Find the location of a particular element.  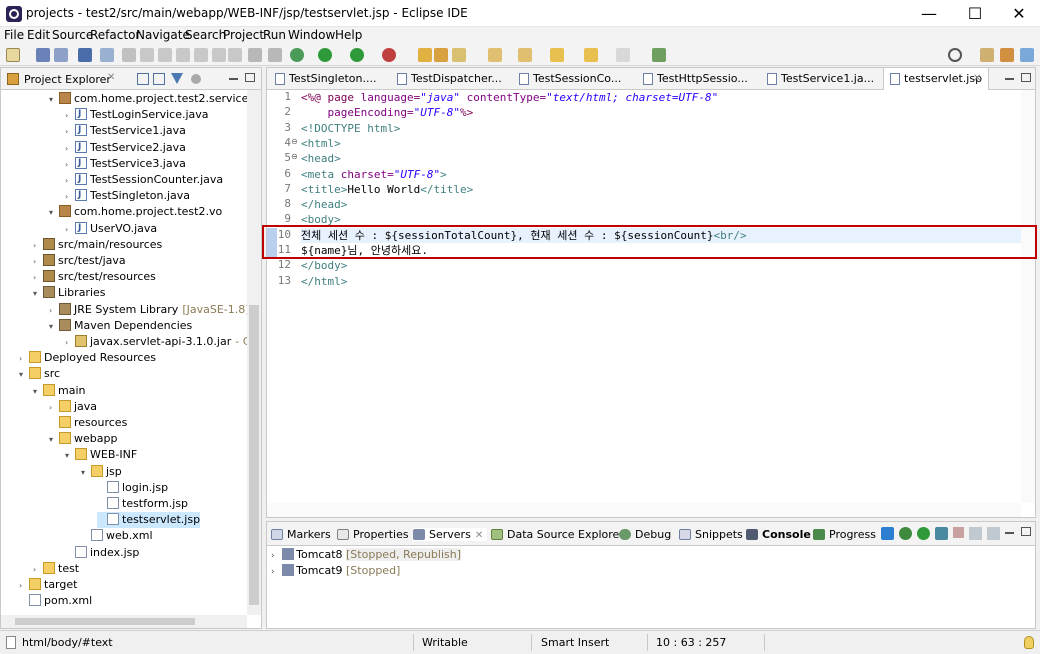

search-icon is located at coordinates (955, 55).